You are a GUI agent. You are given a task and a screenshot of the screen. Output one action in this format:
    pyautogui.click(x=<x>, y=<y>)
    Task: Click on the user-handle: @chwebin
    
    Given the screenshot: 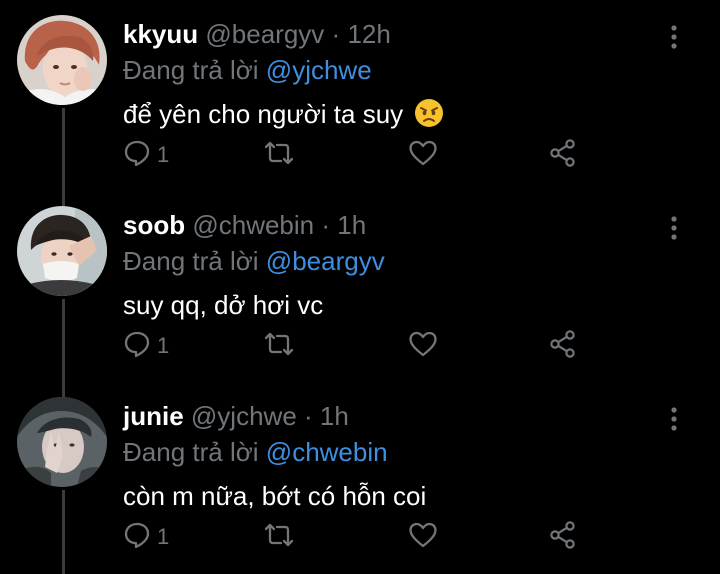 What is the action you would take?
    pyautogui.click(x=253, y=225)
    